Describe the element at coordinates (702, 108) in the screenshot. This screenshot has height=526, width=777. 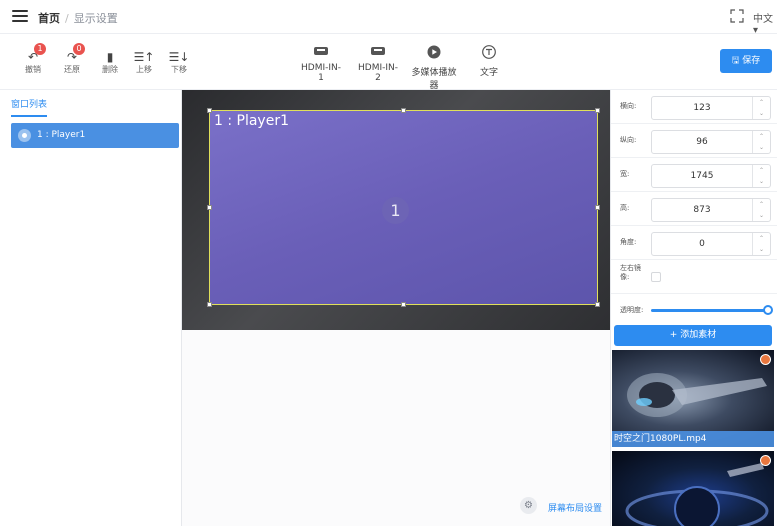
I see `x-value: 123` at that location.